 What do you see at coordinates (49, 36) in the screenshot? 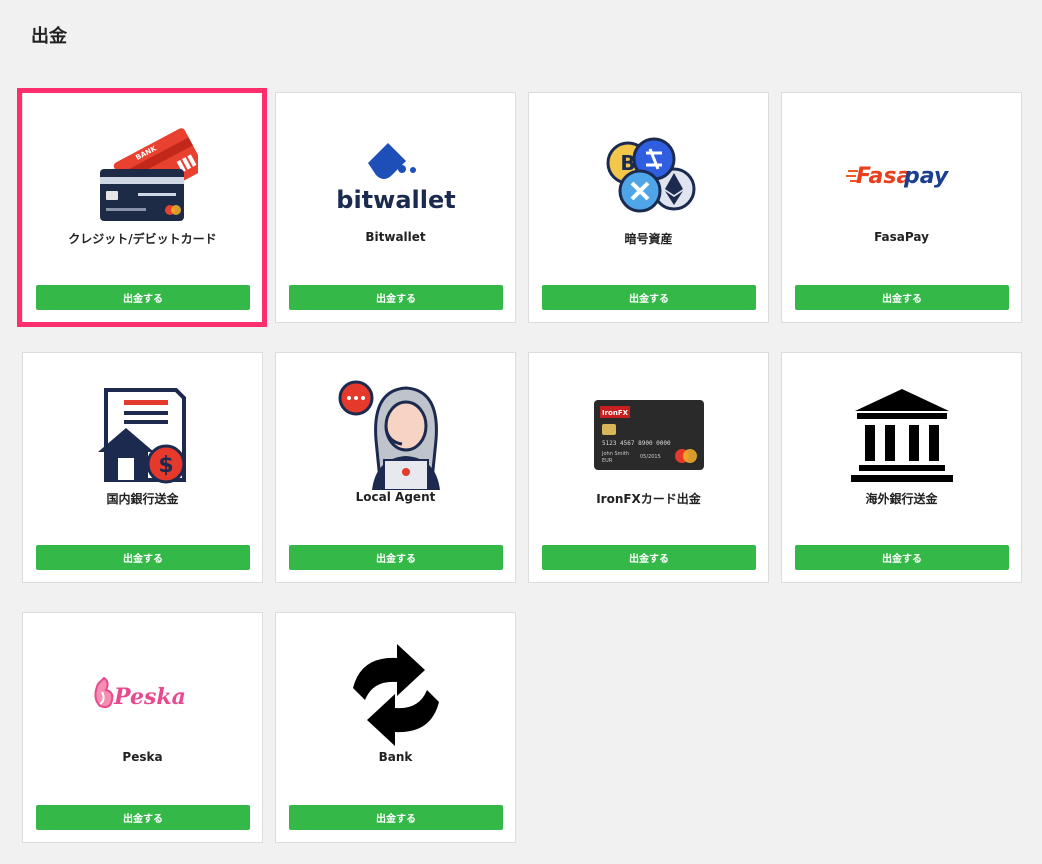
I see `page-title: 出金` at bounding box center [49, 36].